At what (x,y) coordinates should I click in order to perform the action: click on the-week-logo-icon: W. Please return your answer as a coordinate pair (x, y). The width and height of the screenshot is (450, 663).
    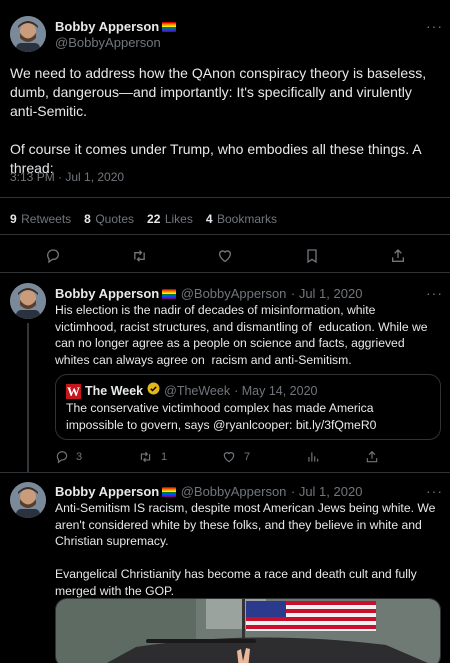
    Looking at the image, I should click on (73, 391).